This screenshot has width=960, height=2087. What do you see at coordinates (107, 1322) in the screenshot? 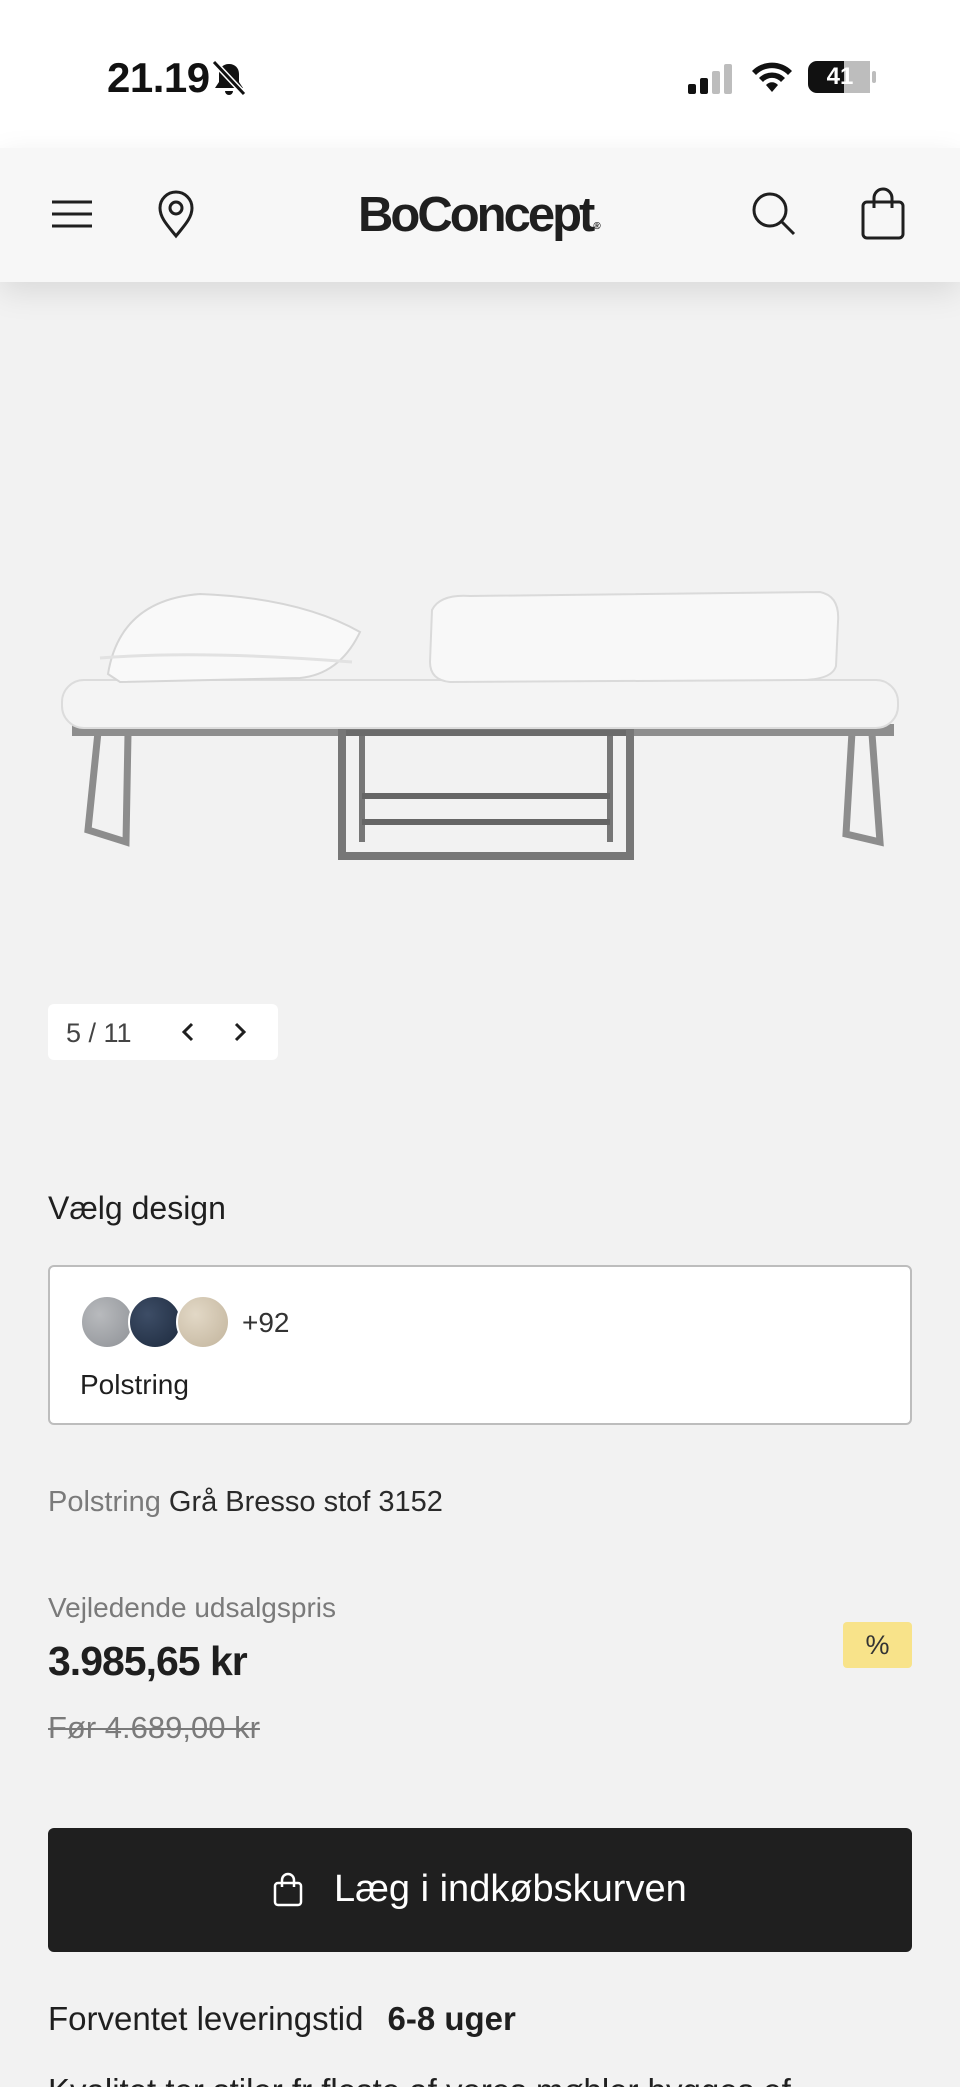
I see `fabric-swatch-grey` at bounding box center [107, 1322].